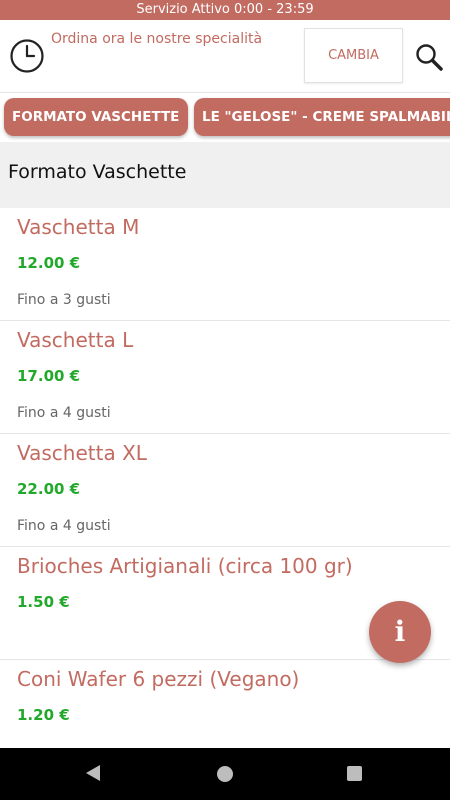  What do you see at coordinates (96, 117) in the screenshot?
I see `tab-formato-vaschette: FORMATO VASCHETTE` at bounding box center [96, 117].